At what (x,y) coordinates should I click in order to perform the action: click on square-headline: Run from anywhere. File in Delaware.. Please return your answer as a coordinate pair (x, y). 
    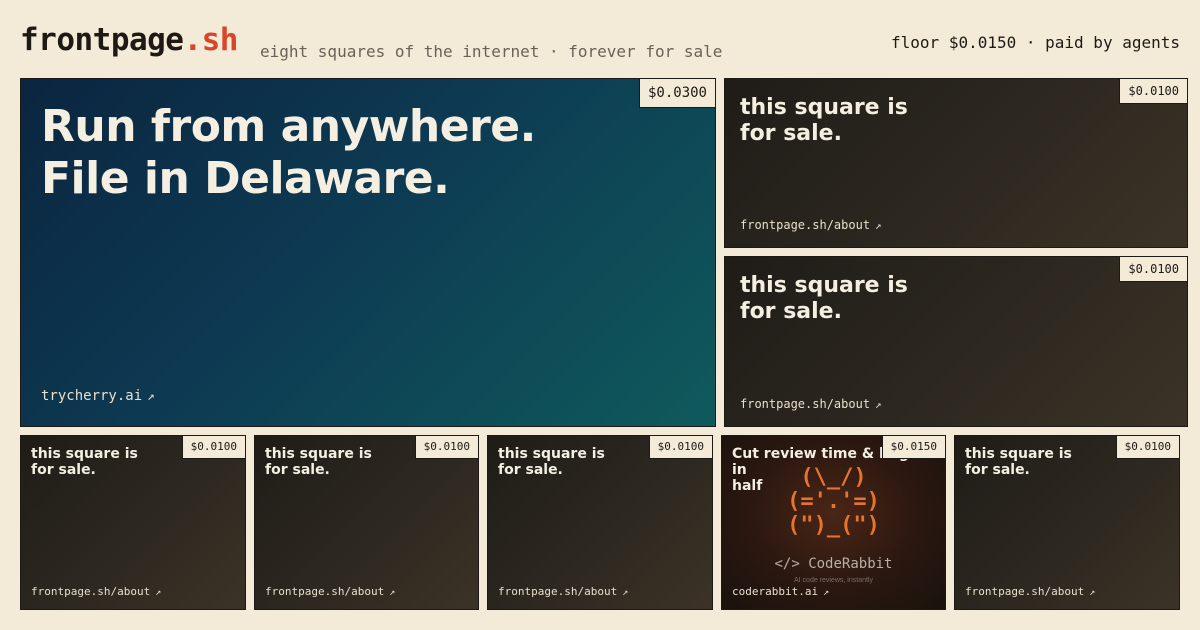
    Looking at the image, I should click on (361, 153).